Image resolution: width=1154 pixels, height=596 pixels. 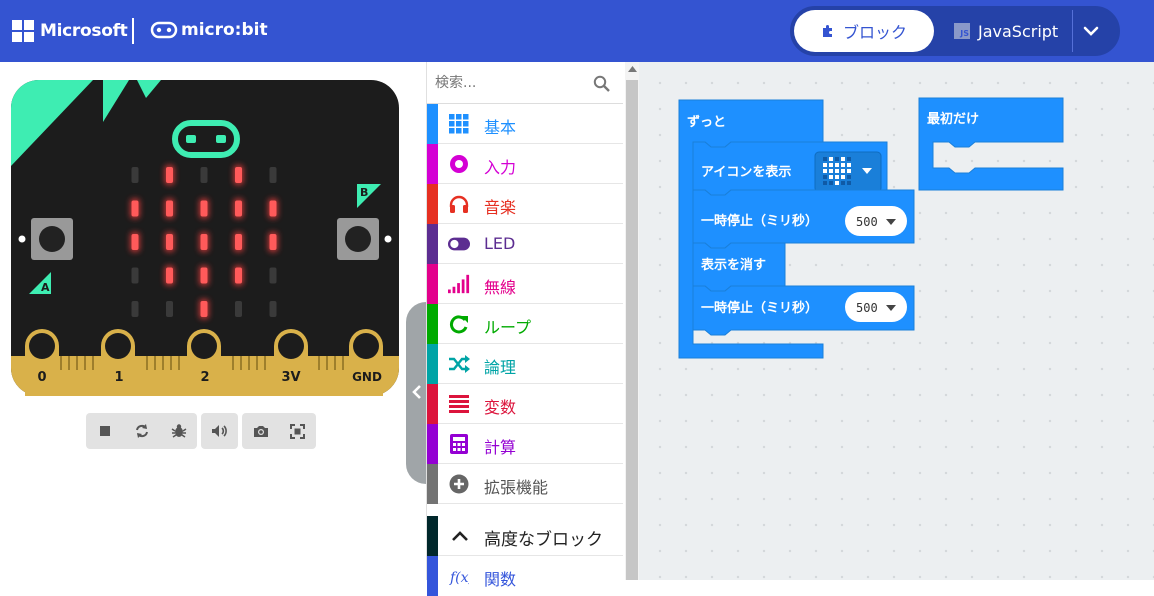 I want to click on category-label: 変数, so click(x=500, y=407).